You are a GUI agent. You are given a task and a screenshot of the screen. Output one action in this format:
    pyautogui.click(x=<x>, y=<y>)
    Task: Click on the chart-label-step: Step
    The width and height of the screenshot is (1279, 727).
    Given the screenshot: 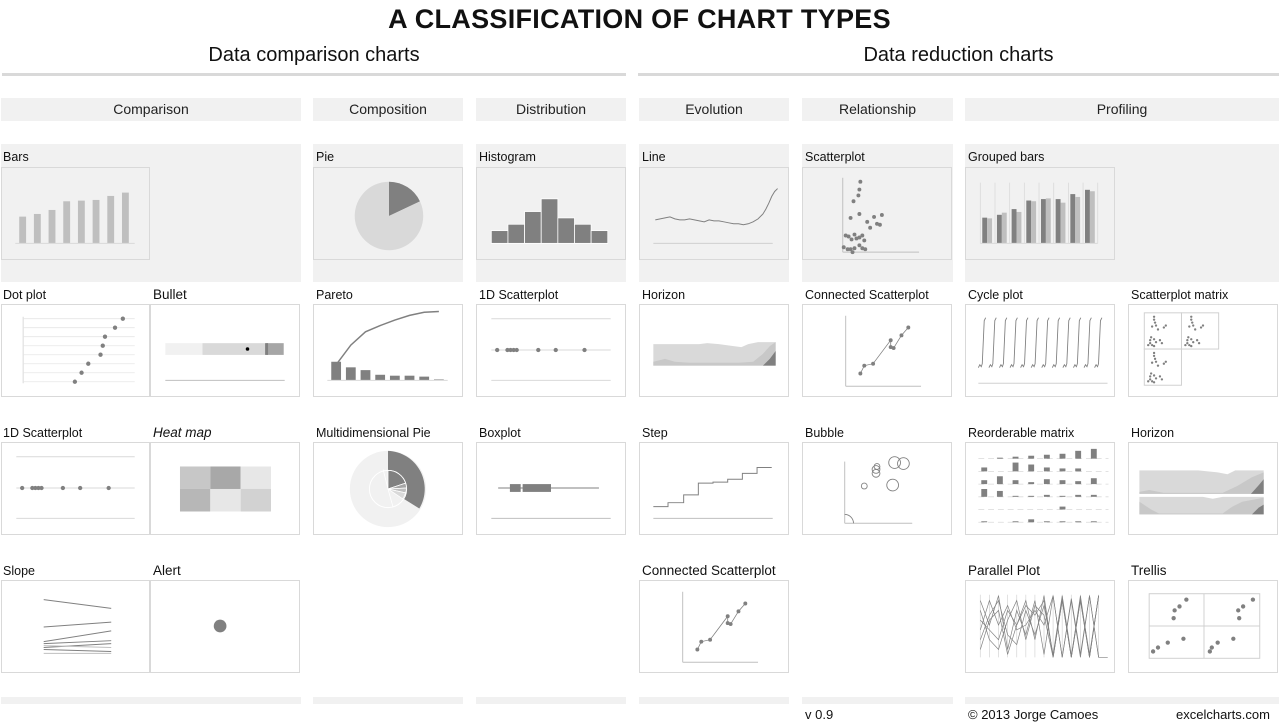 What is the action you would take?
    pyautogui.click(x=655, y=433)
    